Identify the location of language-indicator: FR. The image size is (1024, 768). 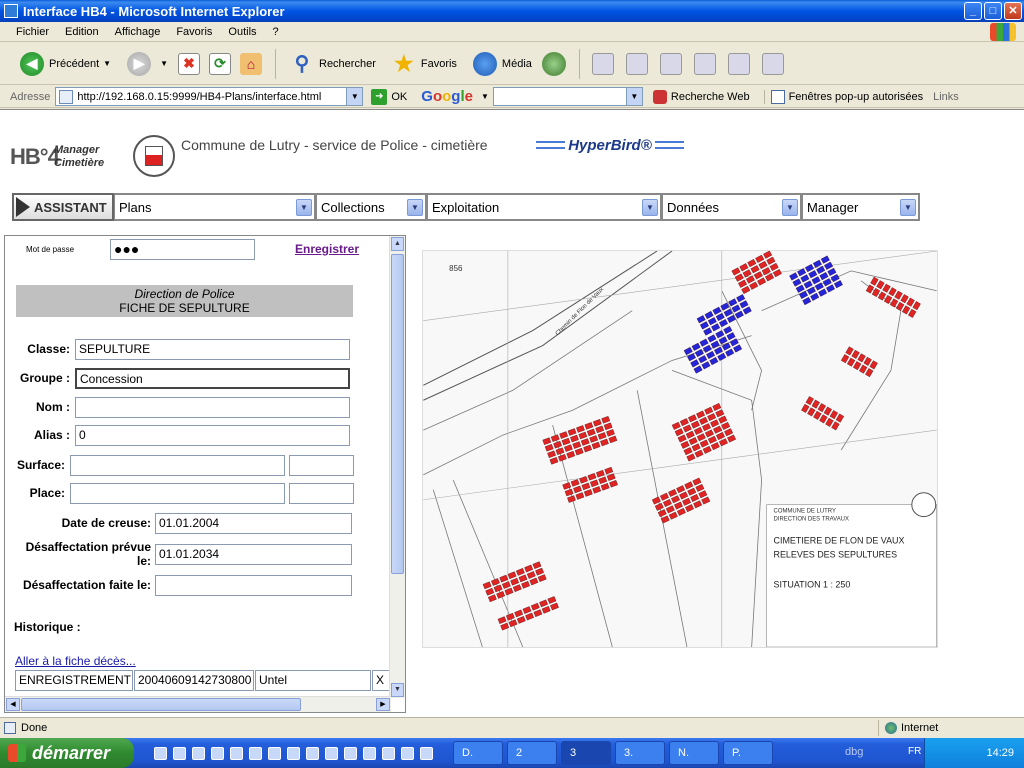
(914, 751).